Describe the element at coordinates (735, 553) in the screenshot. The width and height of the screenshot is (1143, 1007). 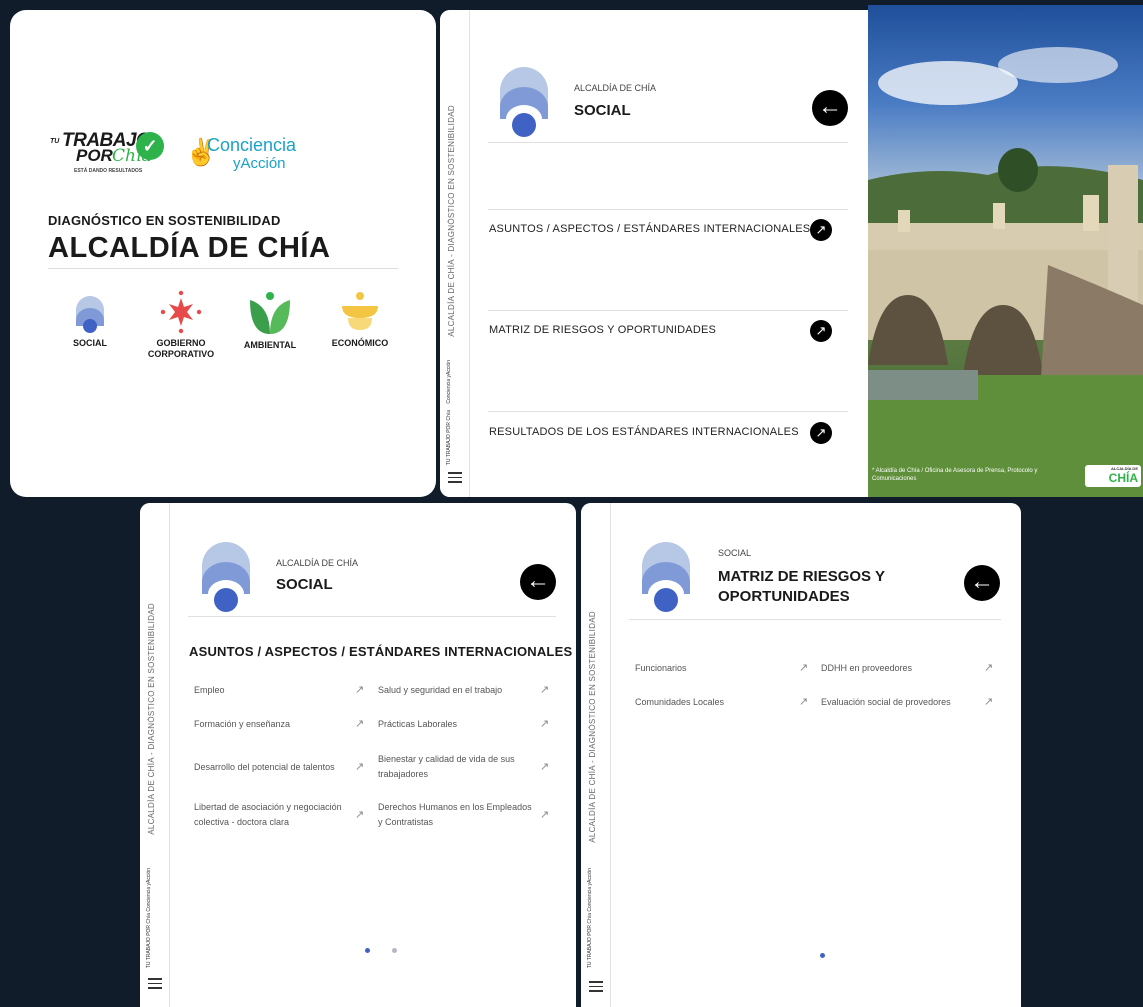
I see `header-subtitle: SOCIAL` at that location.